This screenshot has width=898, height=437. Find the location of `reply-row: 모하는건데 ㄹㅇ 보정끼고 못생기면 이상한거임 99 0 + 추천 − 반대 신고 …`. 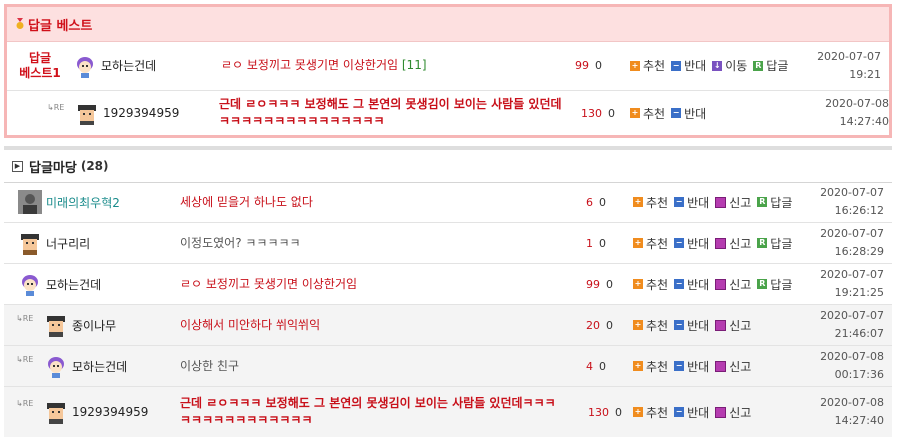

reply-row: 모하는건데 ㄹㅇ 보정끼고 못생기면 이상한거임 99 0 + 추천 − 반대 신고 … is located at coordinates (448, 284).